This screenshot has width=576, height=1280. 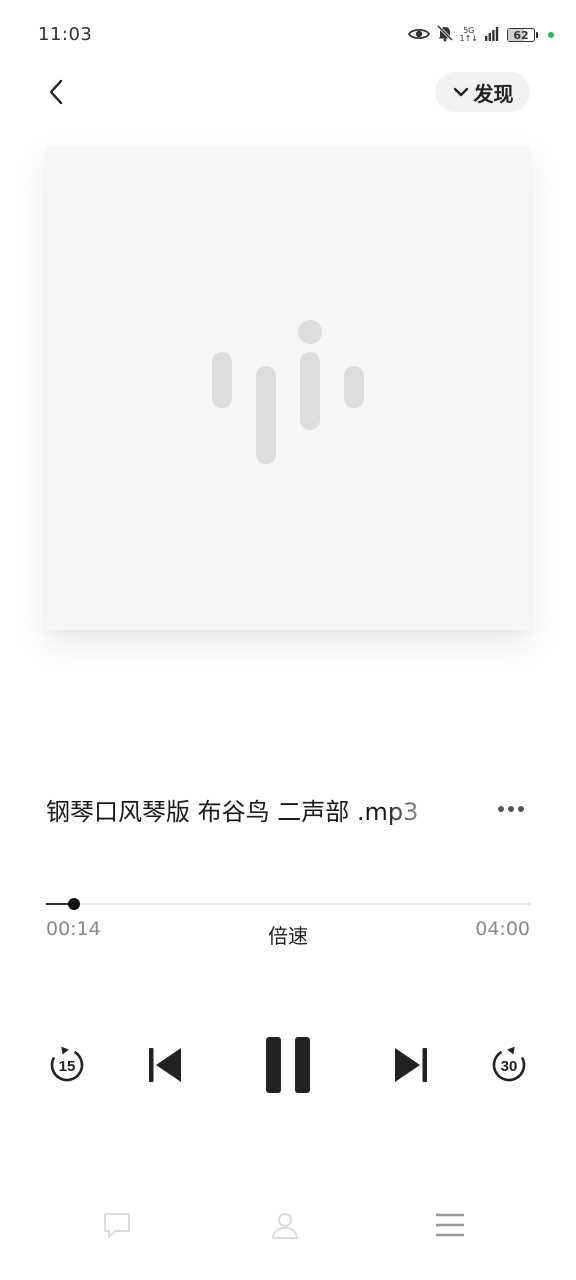 I want to click on chevron-down-icon, so click(x=460, y=92).